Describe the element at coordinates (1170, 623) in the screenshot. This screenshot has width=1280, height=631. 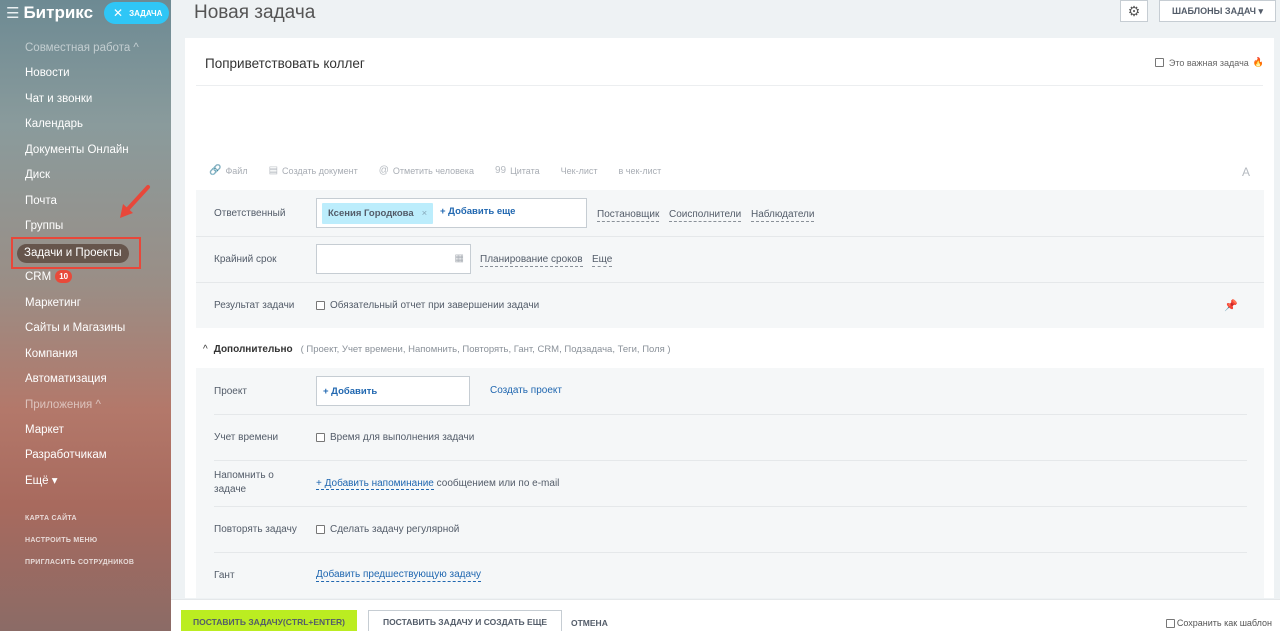
I see `save-template-checkbox` at that location.